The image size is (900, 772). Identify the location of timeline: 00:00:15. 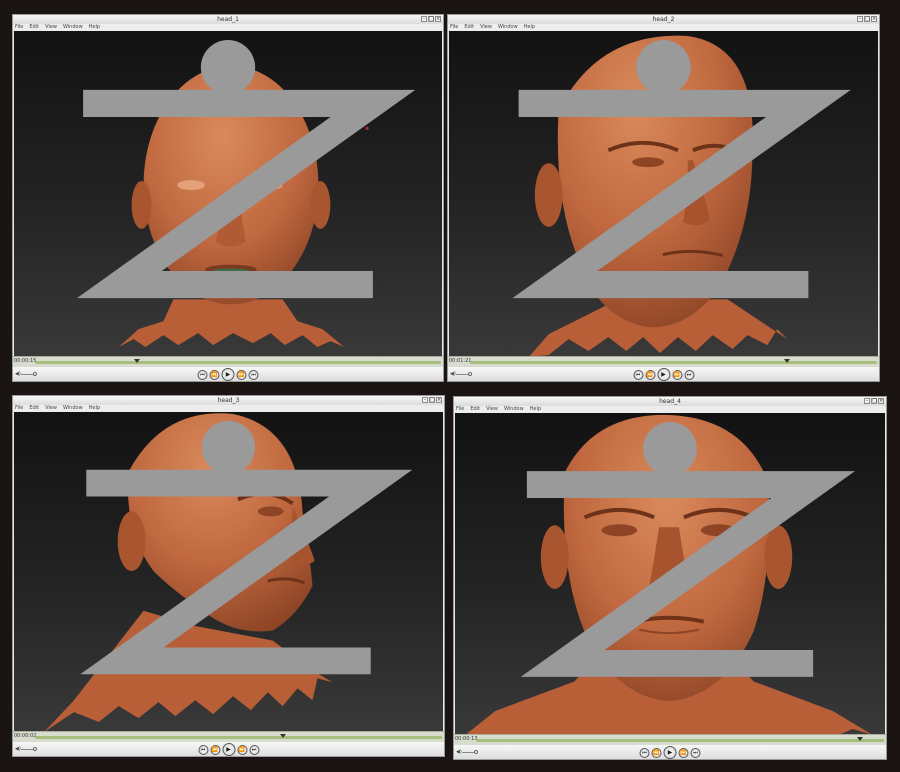
(228, 361).